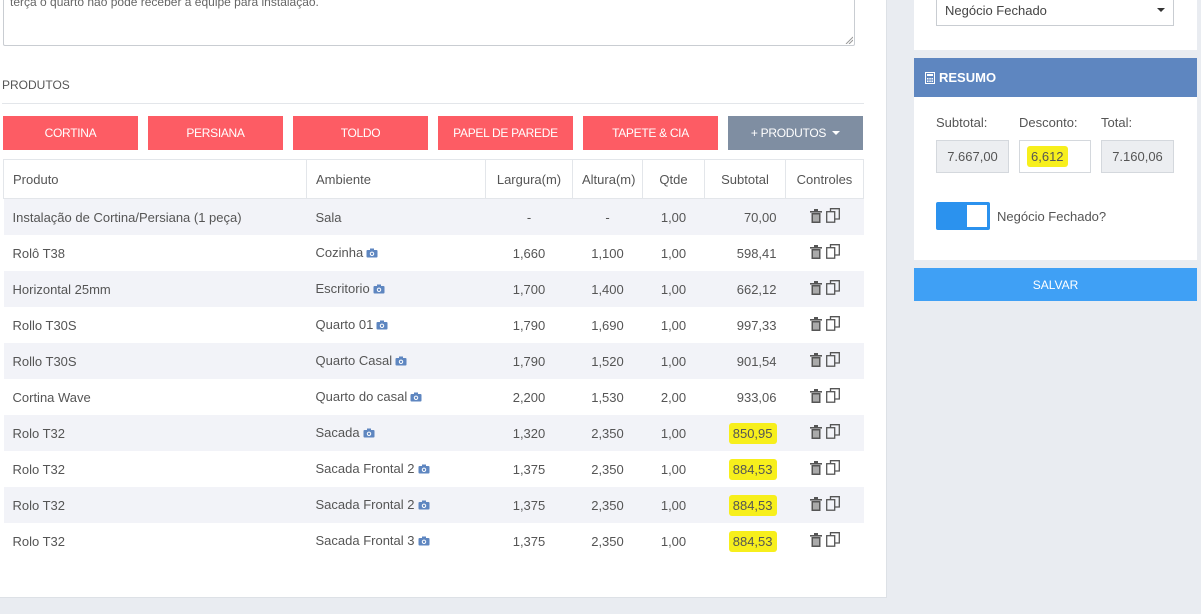  Describe the element at coordinates (607, 253) in the screenshot. I see `cell-altura: 1,100` at that location.